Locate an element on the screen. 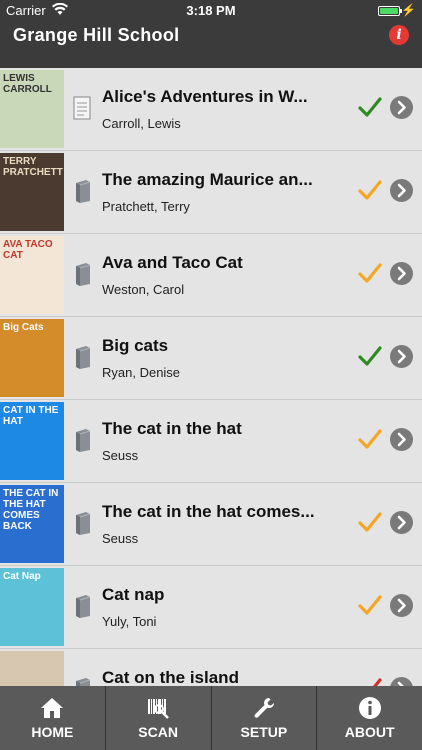 The height and width of the screenshot is (750, 422). book-title: Ava and Taco Cat is located at coordinates (172, 262).